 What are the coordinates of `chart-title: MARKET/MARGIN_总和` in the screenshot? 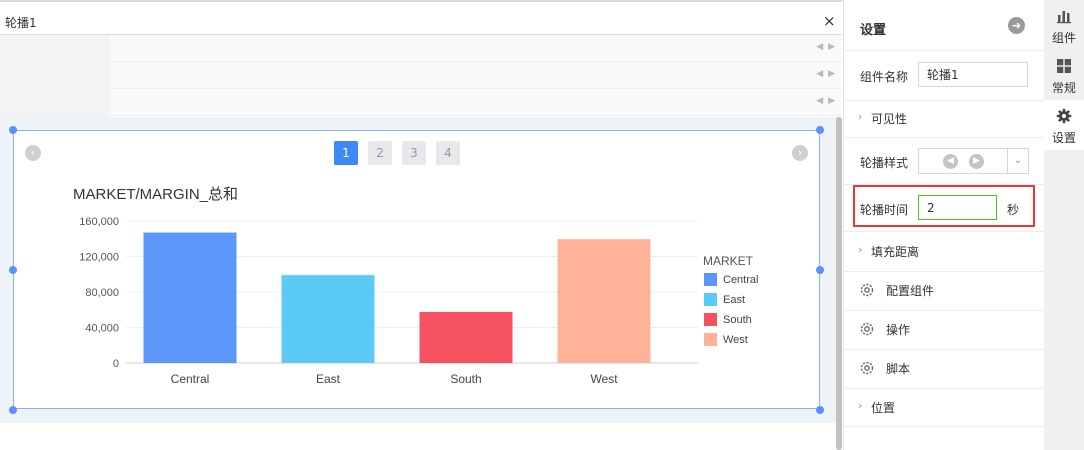 It's located at (155, 194).